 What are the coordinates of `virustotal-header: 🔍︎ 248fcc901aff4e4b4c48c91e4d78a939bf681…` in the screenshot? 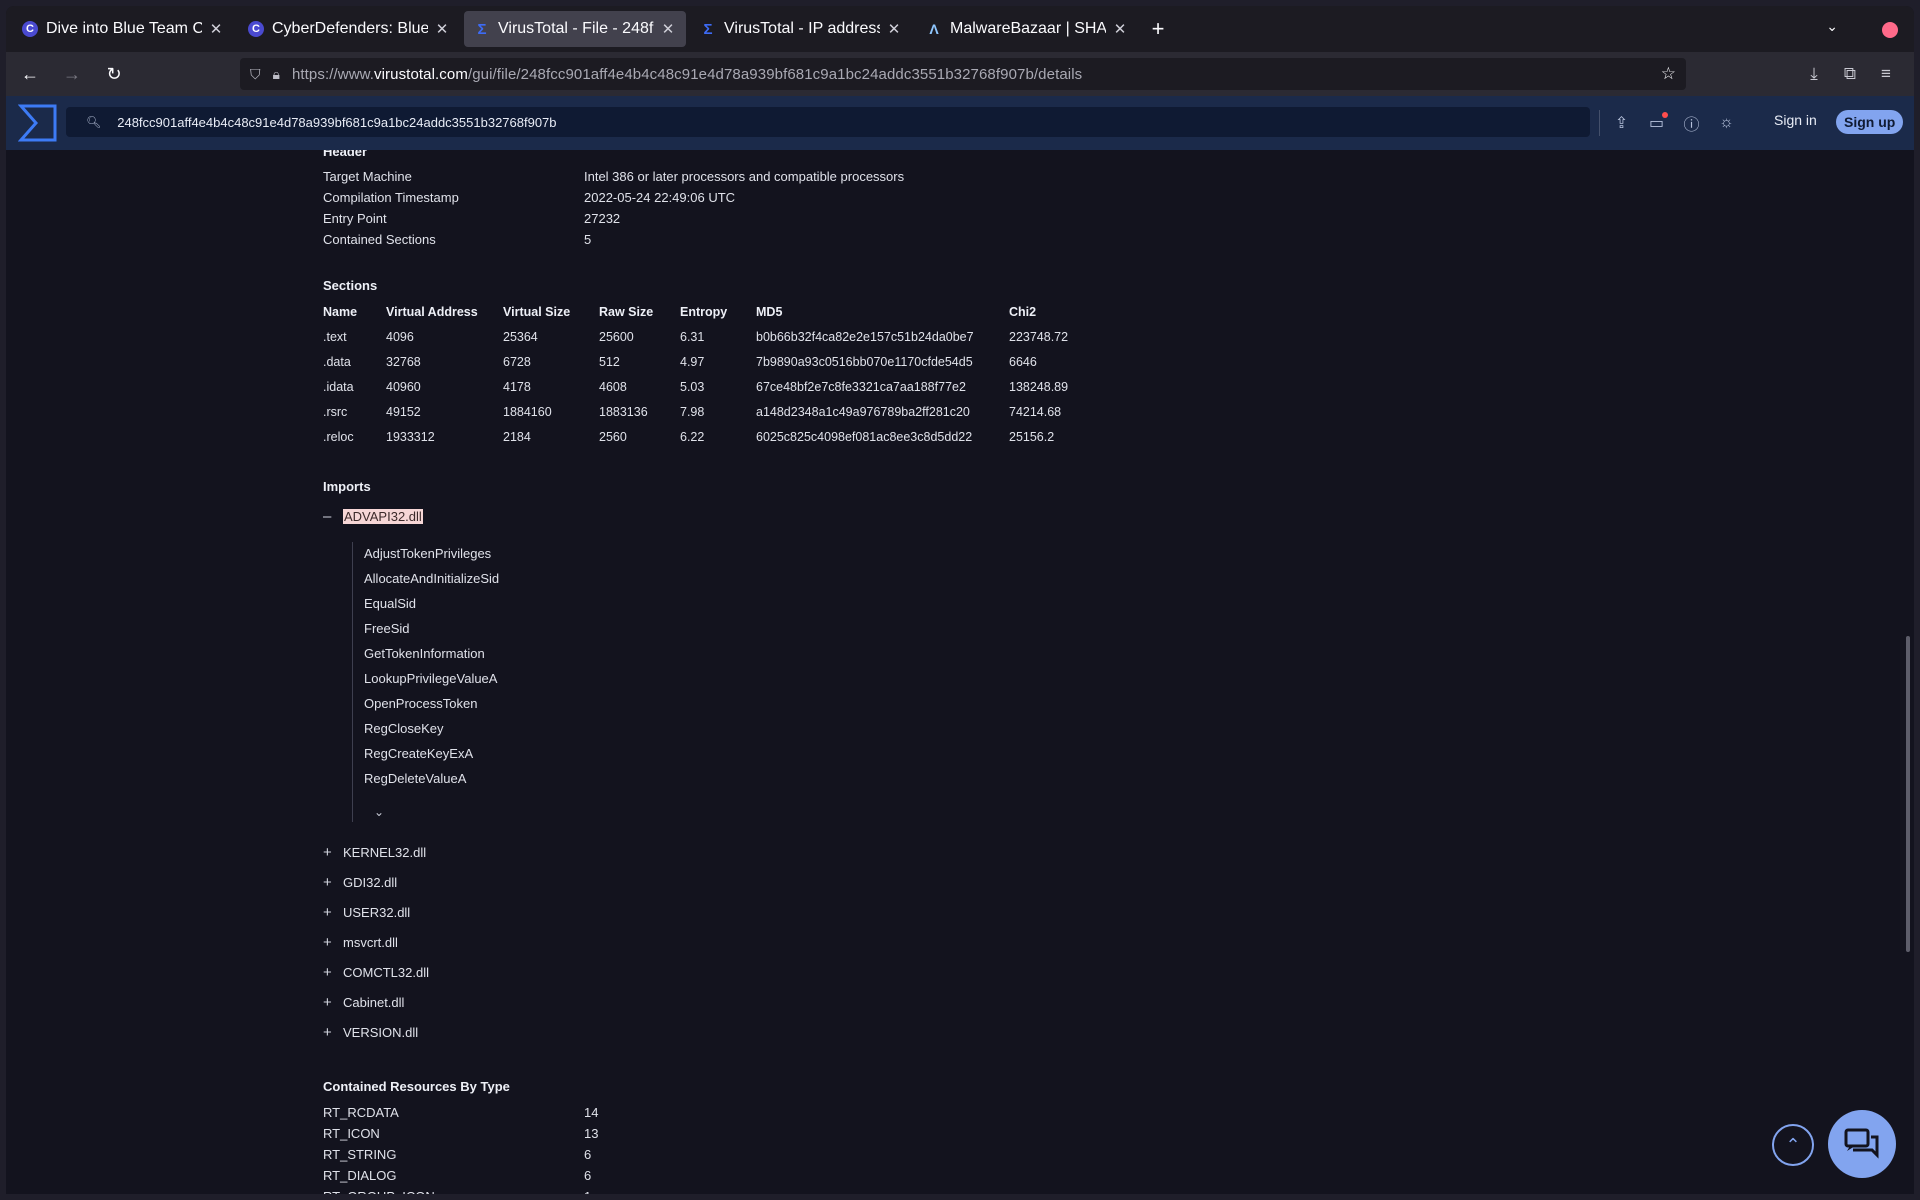 It's located at (960, 123).